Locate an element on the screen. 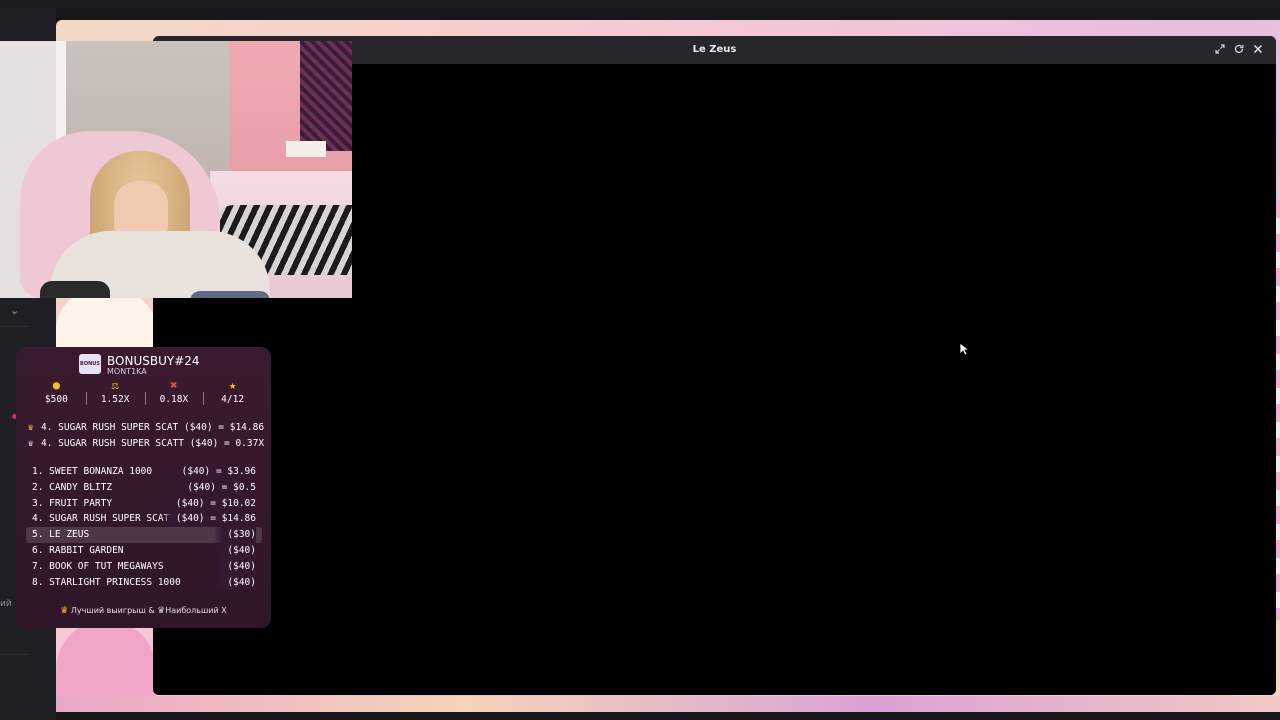 This screenshot has width=1280, height=720. list-item-amount: ($40) = $14.86 is located at coordinates (208, 519).